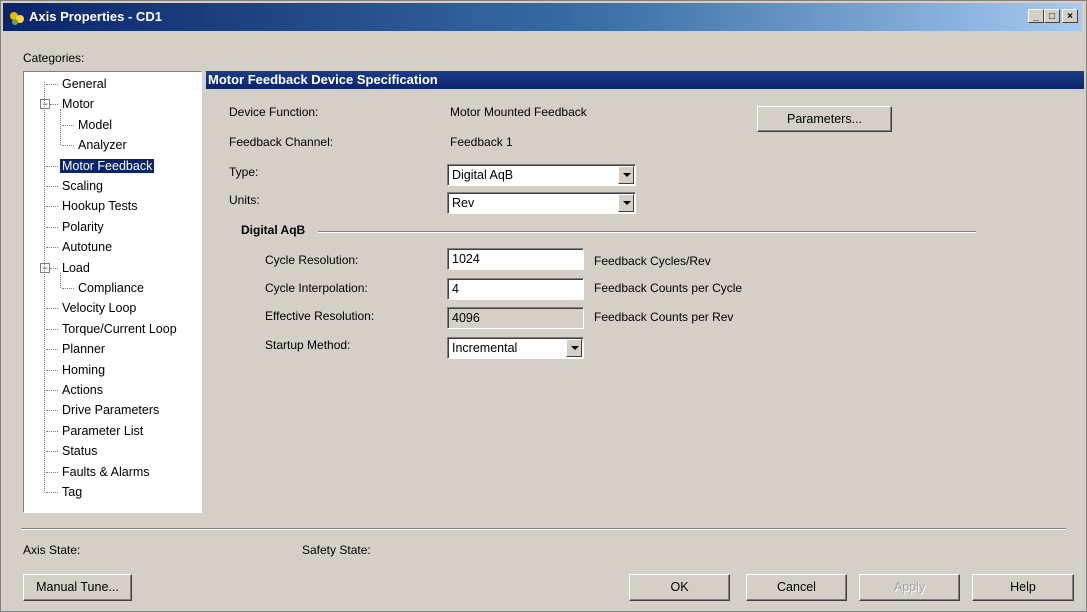 This screenshot has width=1087, height=612. I want to click on tree-item-velocity-loop: Velocity Loop, so click(99, 308).